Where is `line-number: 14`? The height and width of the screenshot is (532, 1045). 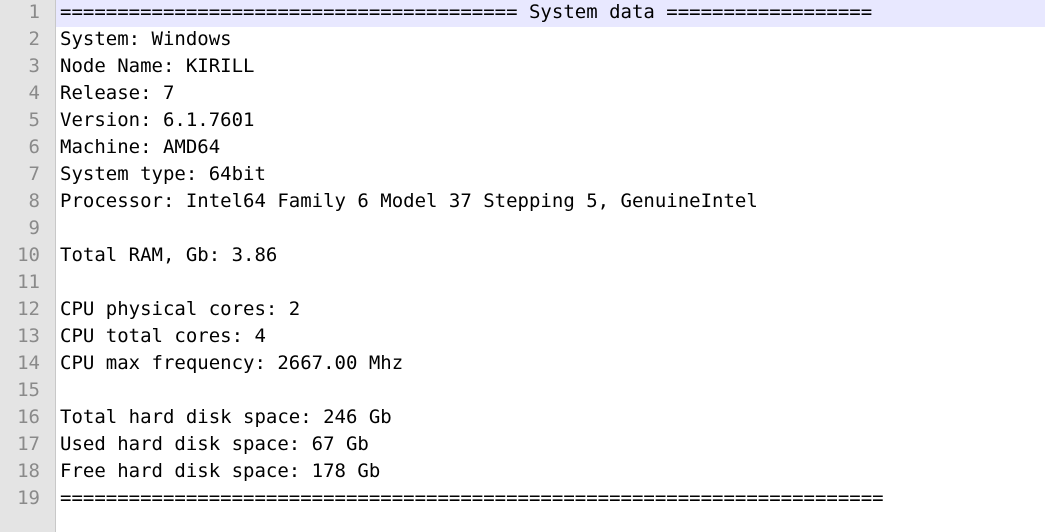
line-number: 14 is located at coordinates (28, 363).